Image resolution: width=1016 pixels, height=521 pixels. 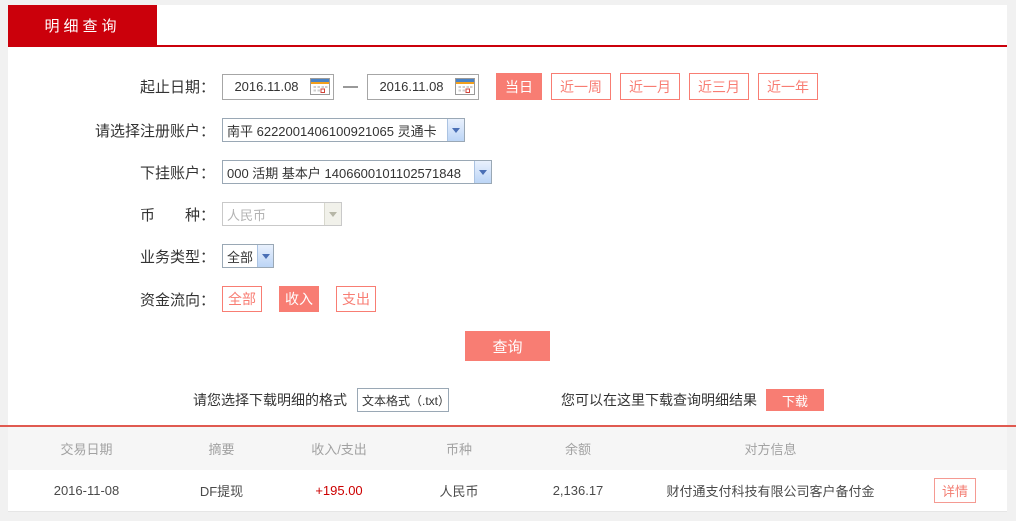 What do you see at coordinates (719, 86) in the screenshot?
I see `quick-range-3months-button: 近三月` at bounding box center [719, 86].